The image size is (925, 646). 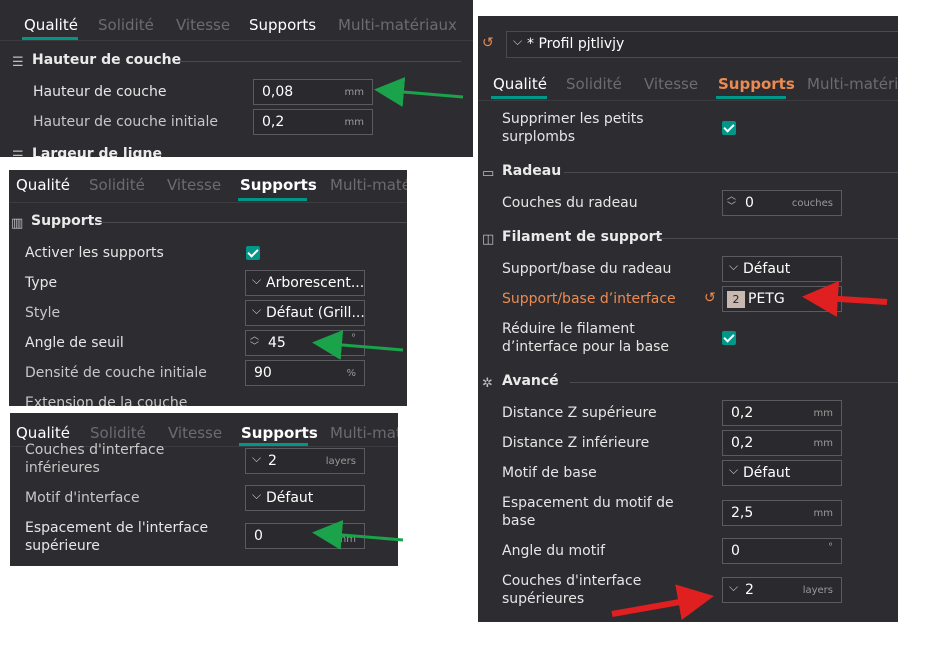 What do you see at coordinates (662, 602) in the screenshot?
I see `red-arrow-top-interface-layers` at bounding box center [662, 602].